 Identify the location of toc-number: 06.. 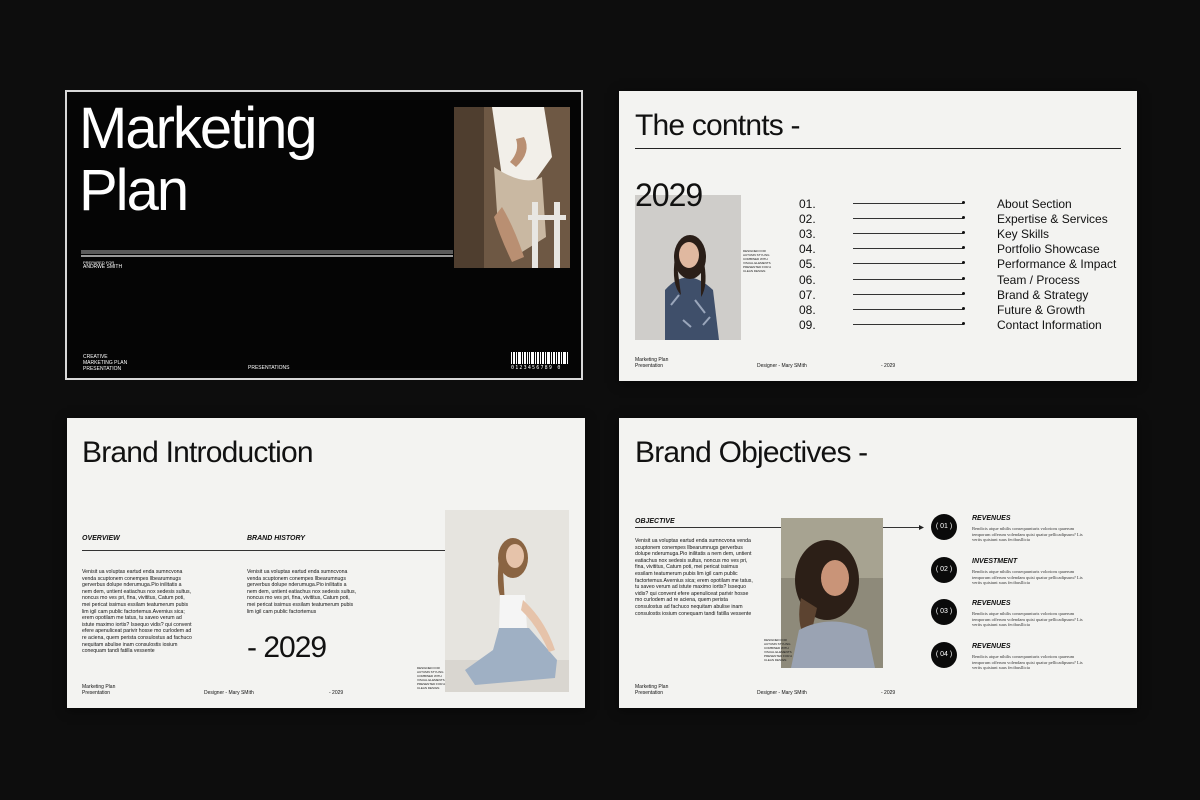
(807, 280).